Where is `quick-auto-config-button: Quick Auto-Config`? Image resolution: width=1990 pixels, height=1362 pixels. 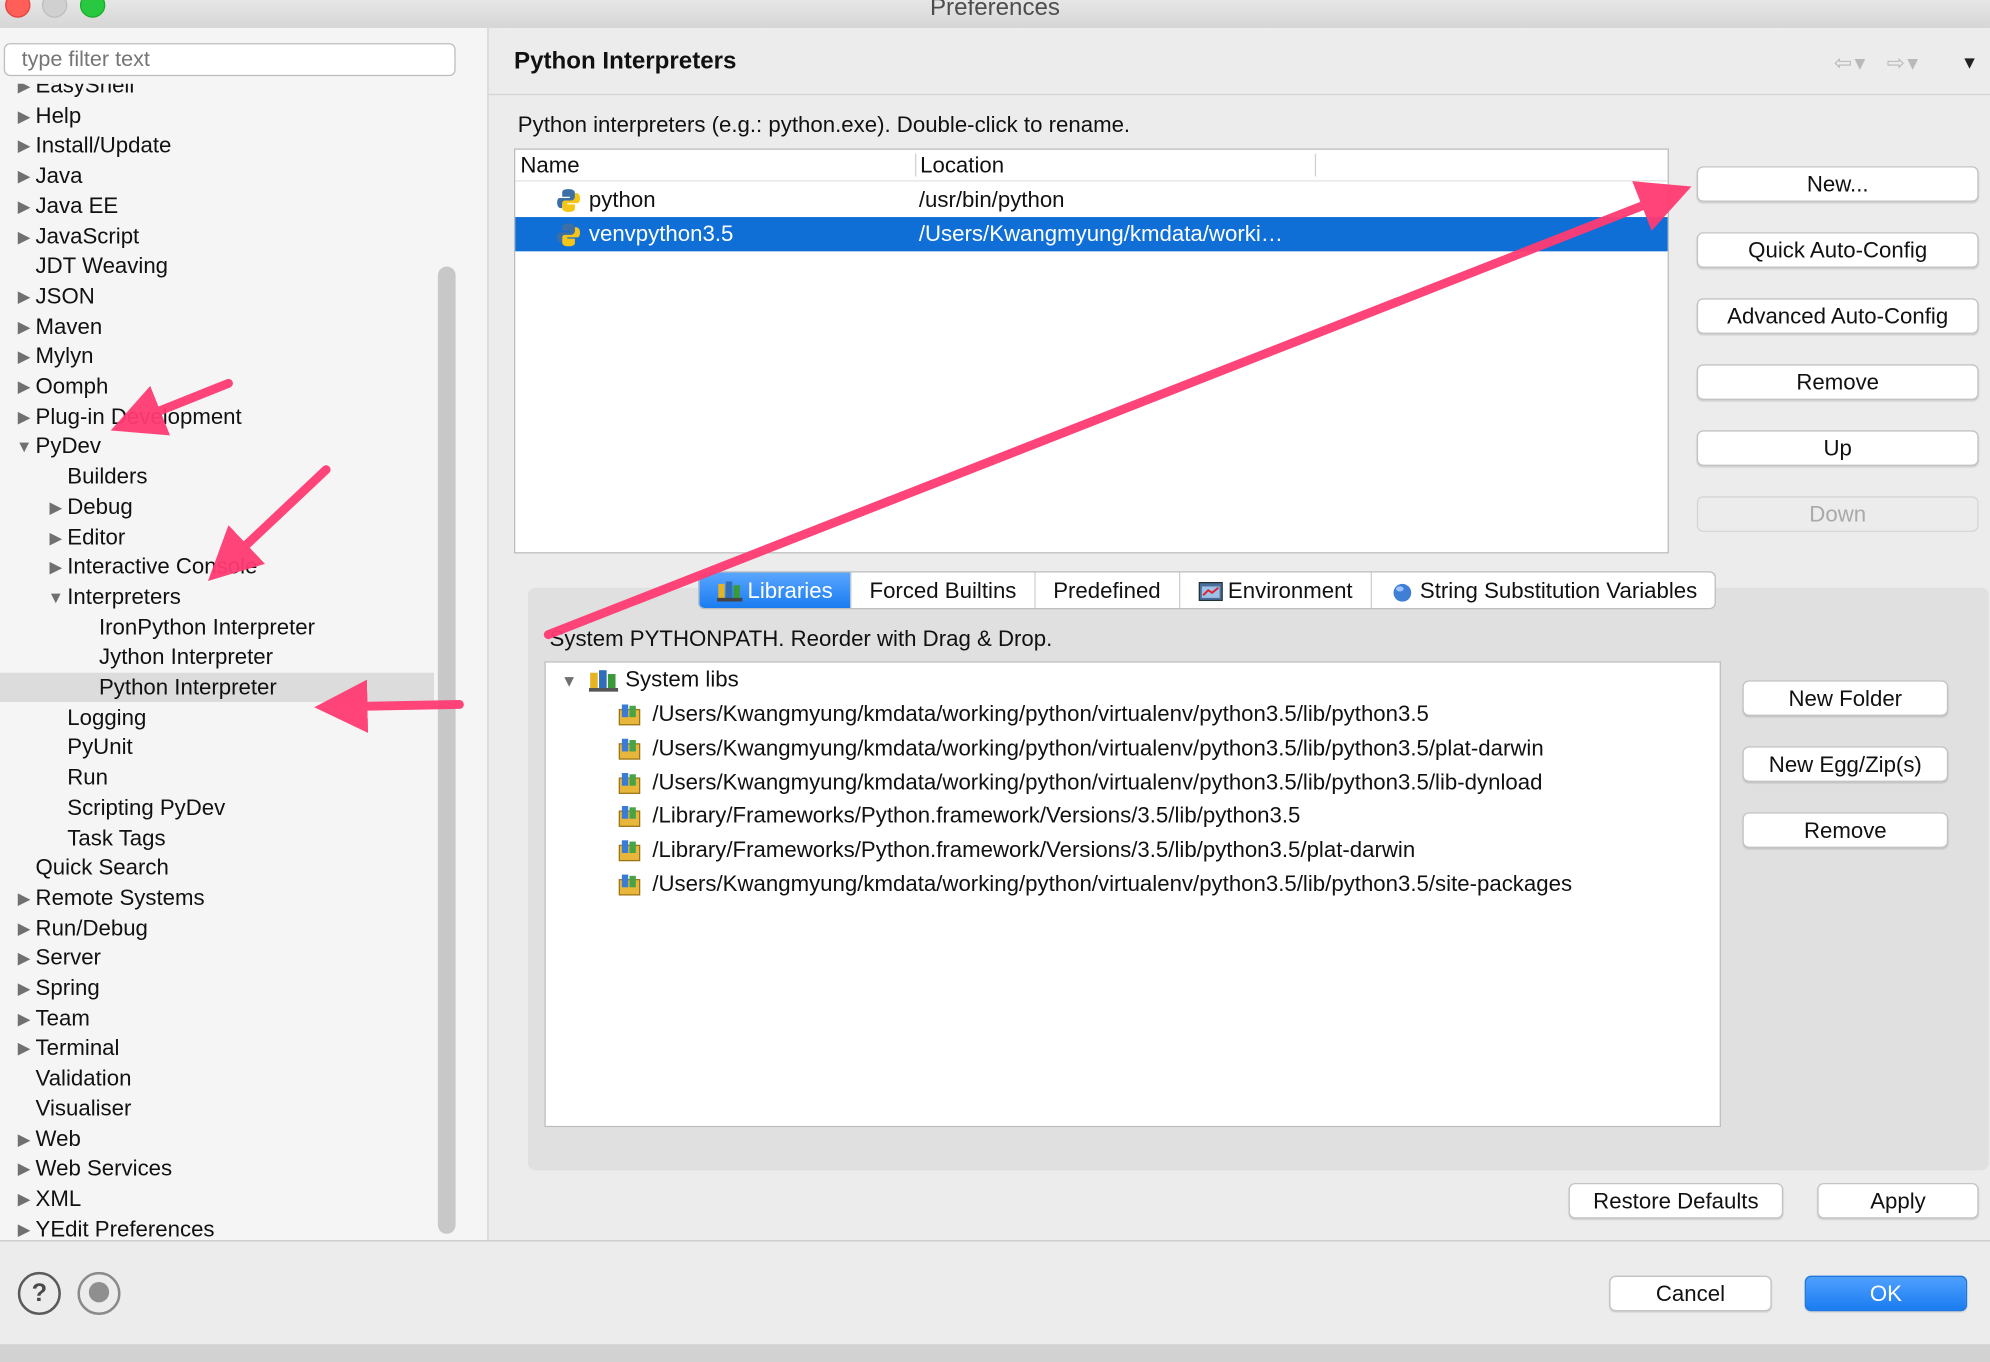
quick-auto-config-button: Quick Auto-Config is located at coordinates (1837, 250).